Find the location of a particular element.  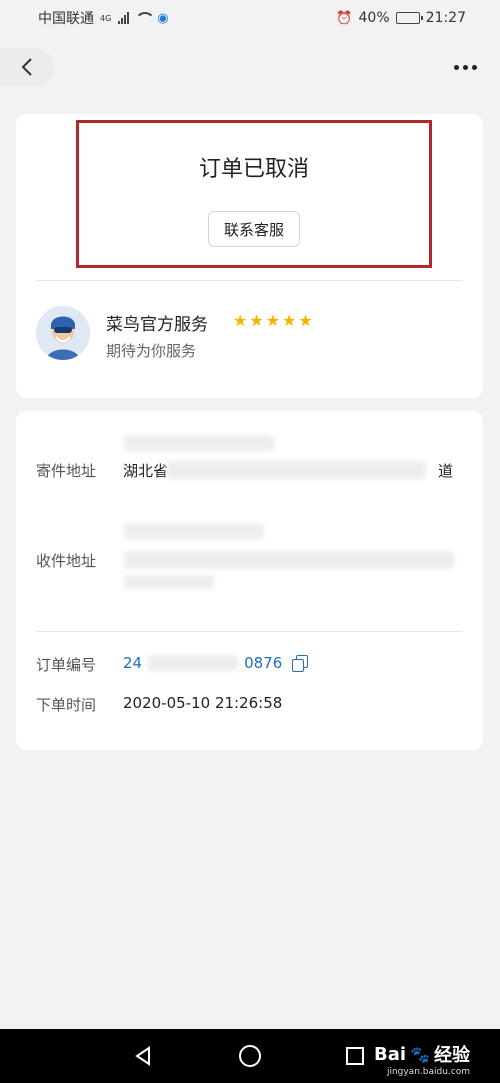

receiver-address-label: 收件地址 is located at coordinates (66, 561).